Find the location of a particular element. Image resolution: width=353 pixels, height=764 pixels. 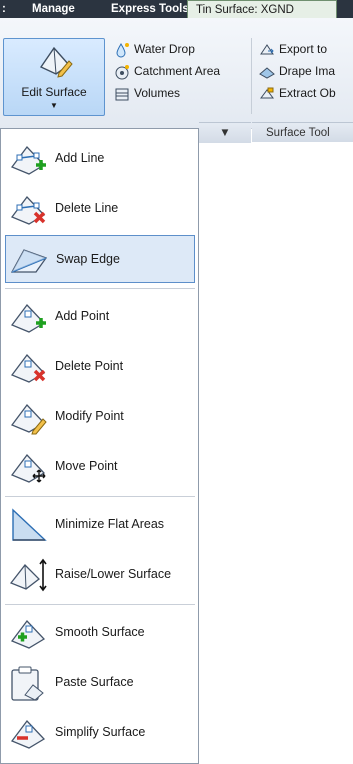

drape-image-icon is located at coordinates (267, 73).